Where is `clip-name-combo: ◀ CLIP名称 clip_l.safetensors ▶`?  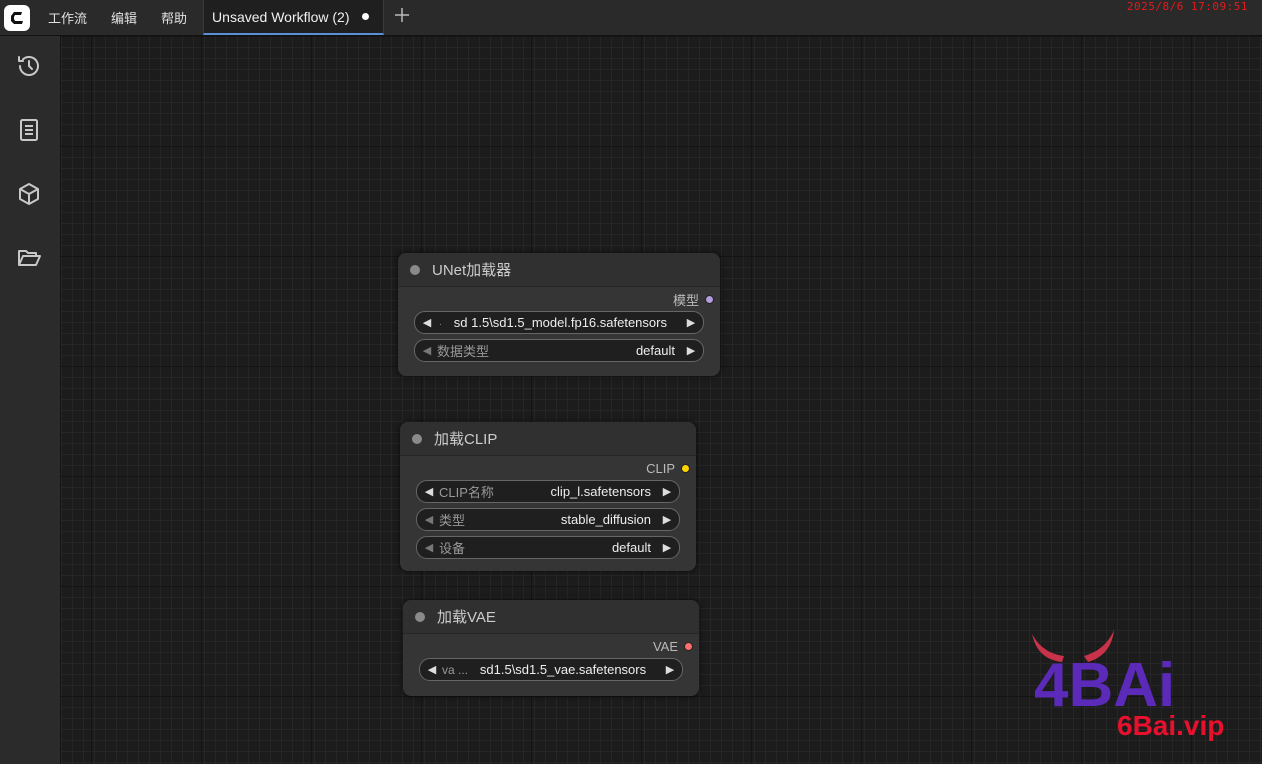
clip-name-combo: ◀ CLIP名称 clip_l.safetensors ▶ is located at coordinates (548, 491).